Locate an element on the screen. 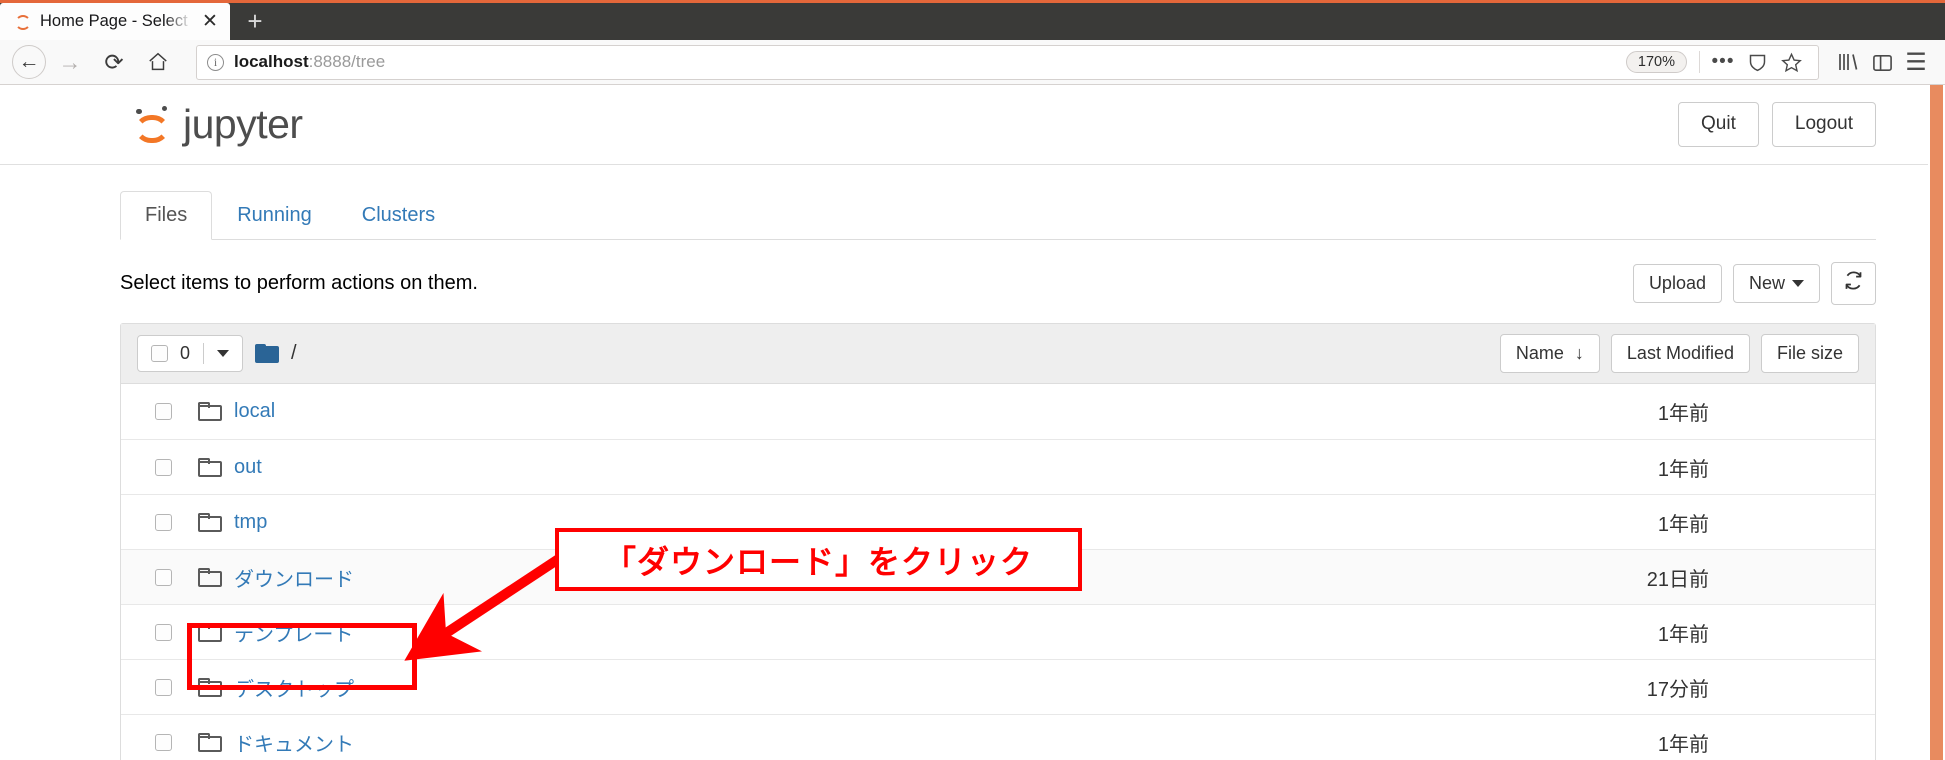 Image resolution: width=1945 pixels, height=760 pixels. sort-name-button: Name ↓ is located at coordinates (1549, 353).